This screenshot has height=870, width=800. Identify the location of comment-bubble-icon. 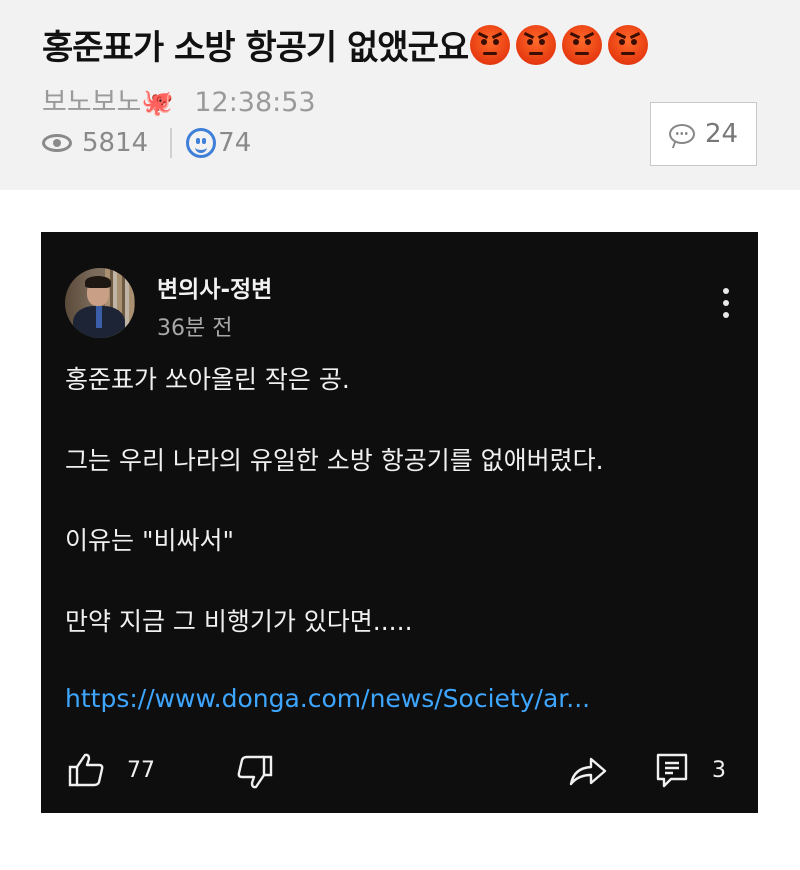
(681, 134).